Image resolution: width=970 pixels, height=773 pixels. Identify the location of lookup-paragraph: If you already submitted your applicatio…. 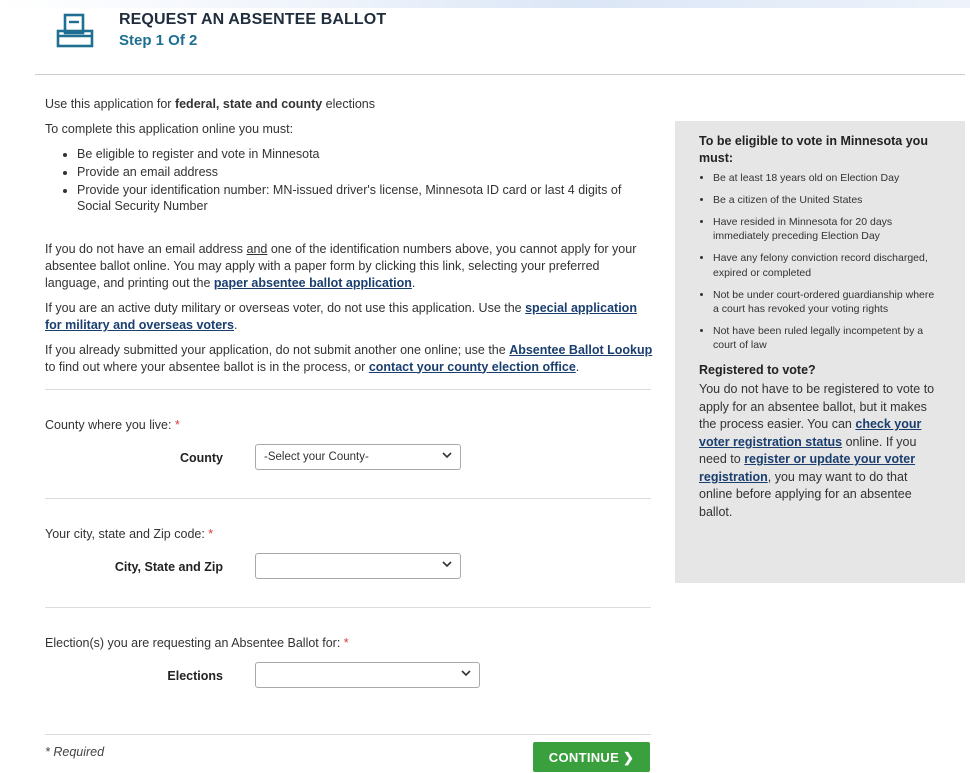
(349, 358).